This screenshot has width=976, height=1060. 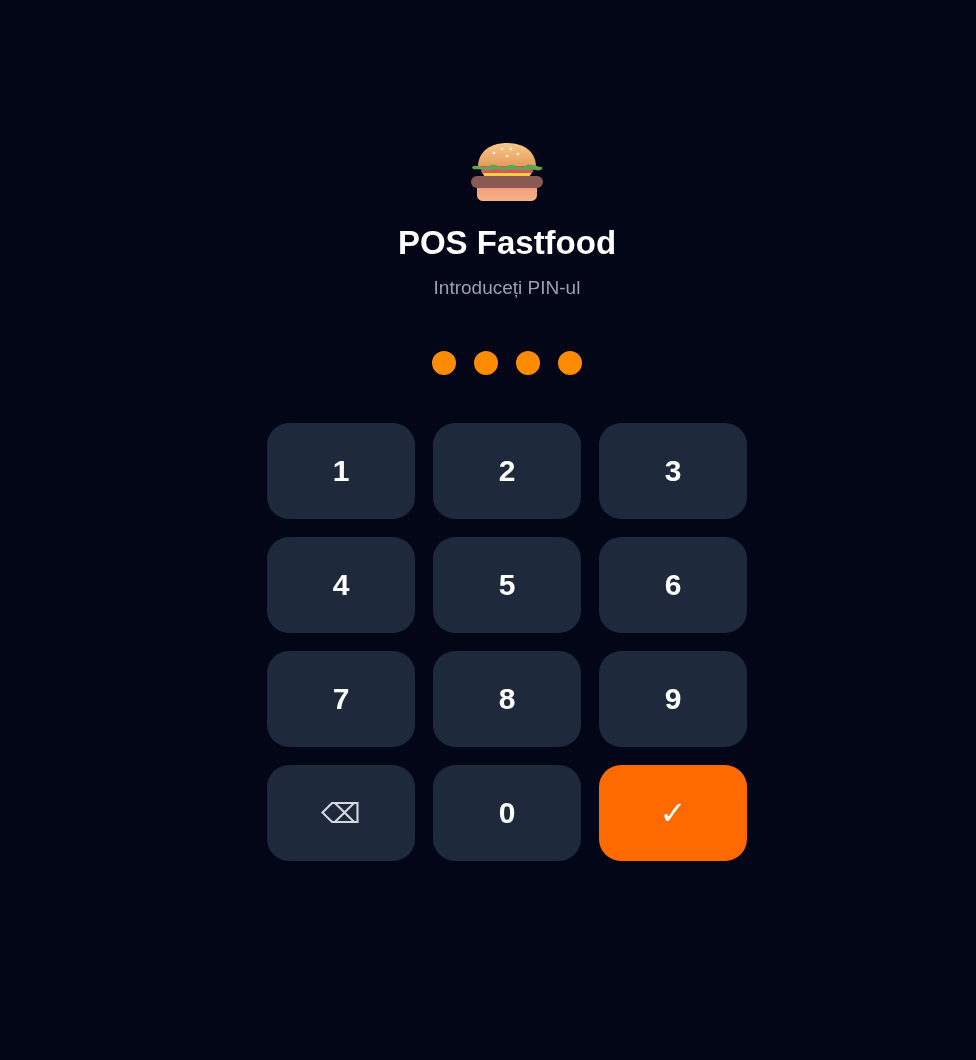 I want to click on digit-key: 4, so click(x=341, y=585).